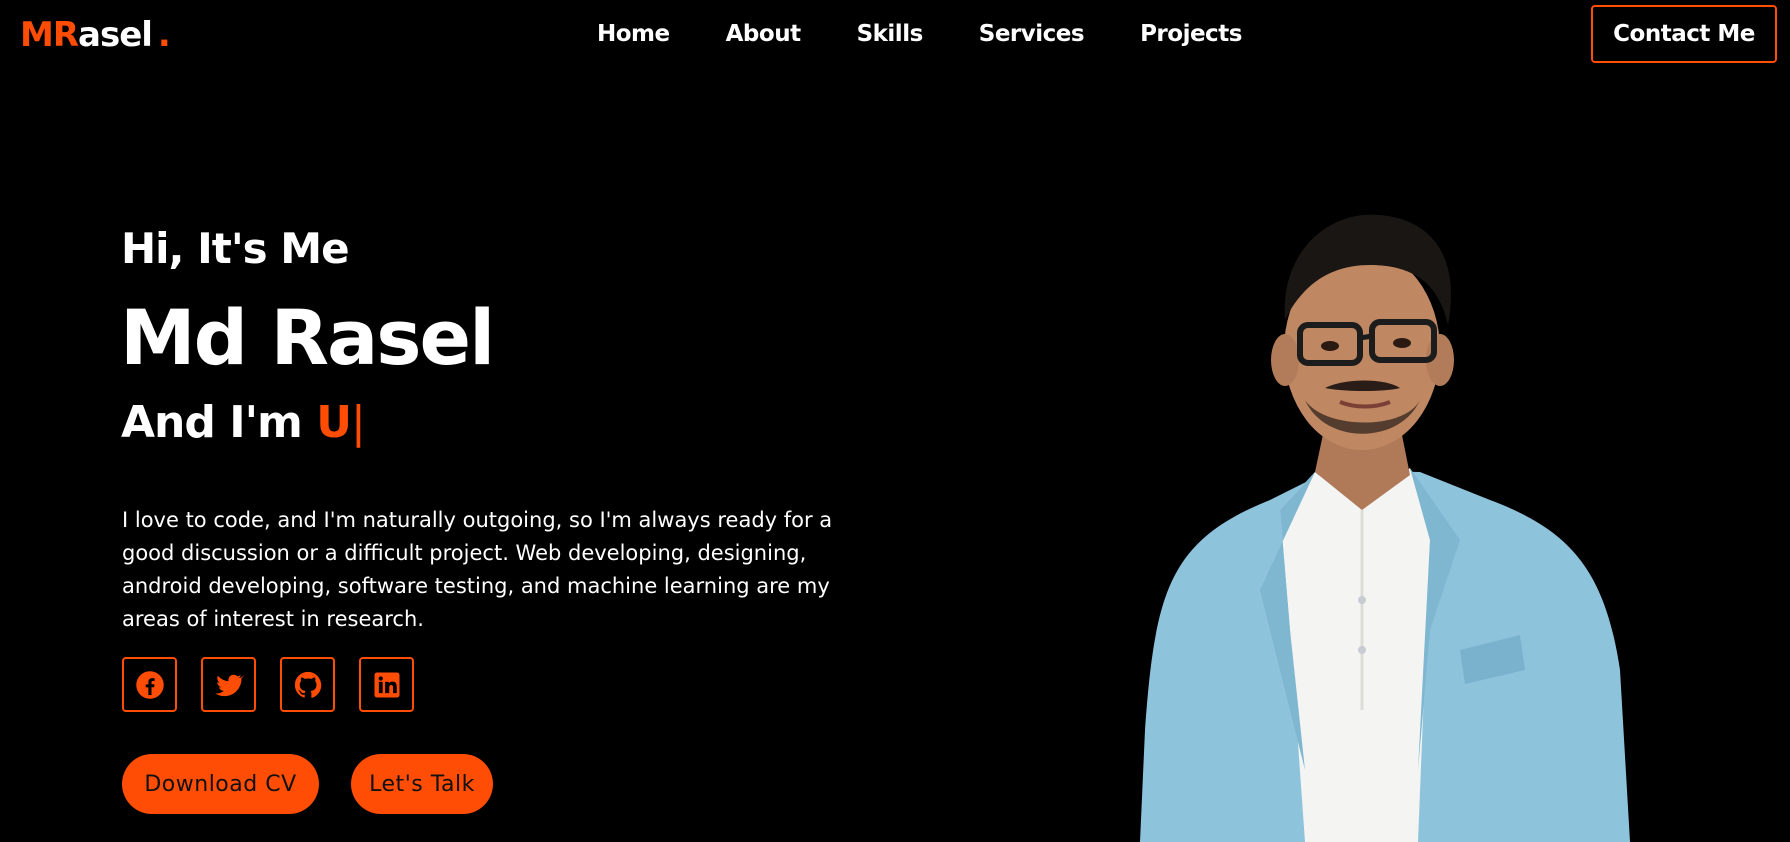  Describe the element at coordinates (1032, 34) in the screenshot. I see `nav-services: Services` at that location.